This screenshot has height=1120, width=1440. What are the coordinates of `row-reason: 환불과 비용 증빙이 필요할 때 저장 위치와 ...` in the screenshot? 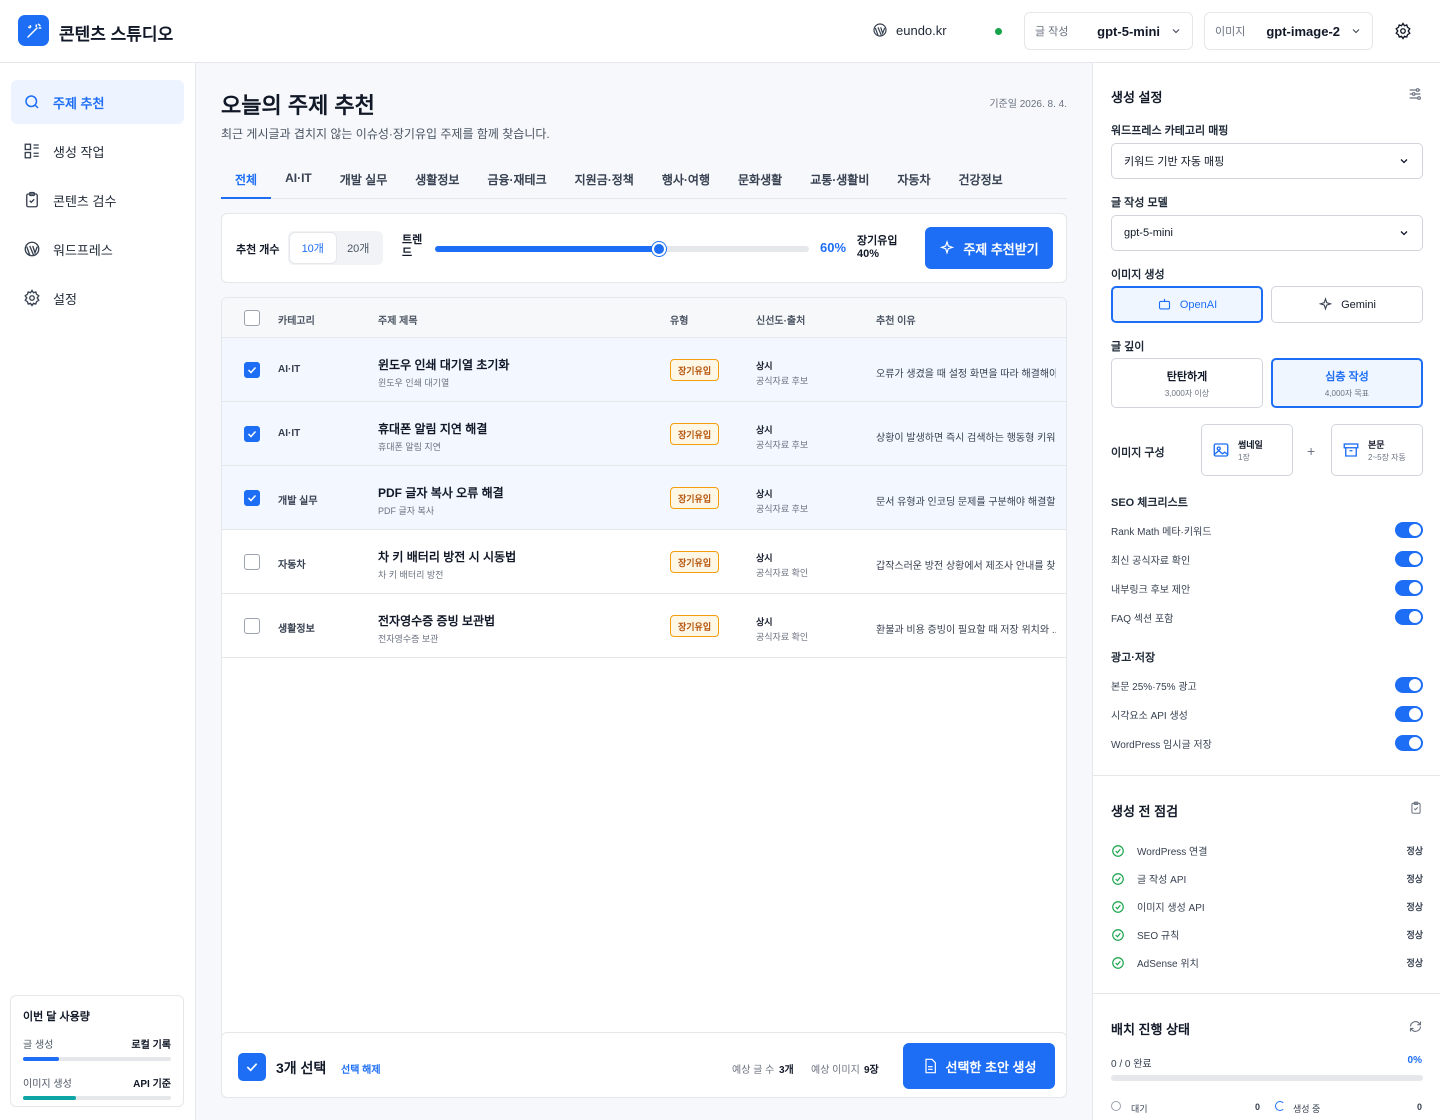 It's located at (966, 630).